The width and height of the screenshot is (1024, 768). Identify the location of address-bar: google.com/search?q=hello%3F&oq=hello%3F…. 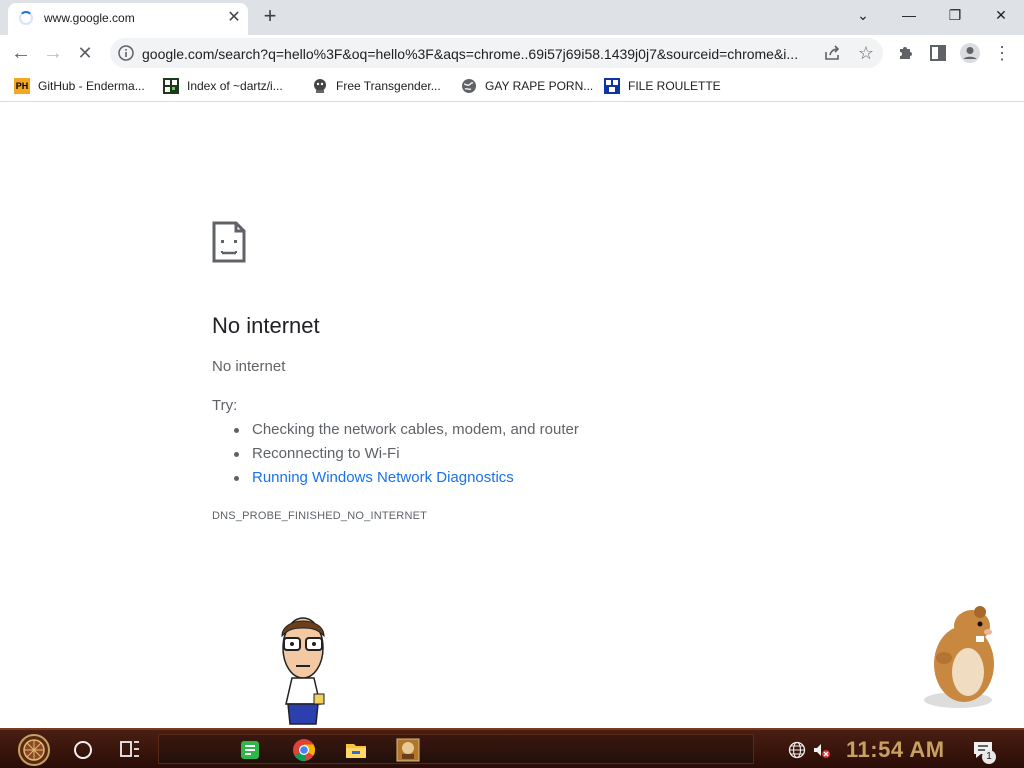
(496, 53).